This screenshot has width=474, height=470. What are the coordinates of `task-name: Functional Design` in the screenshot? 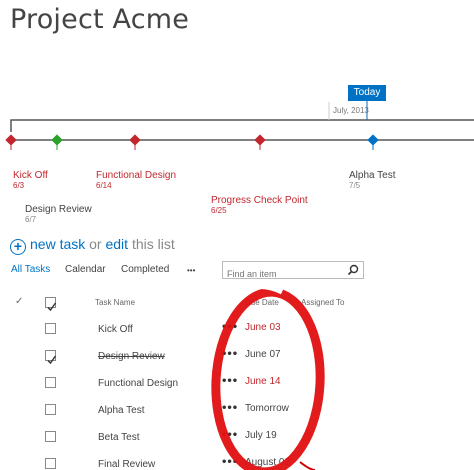 It's located at (138, 383).